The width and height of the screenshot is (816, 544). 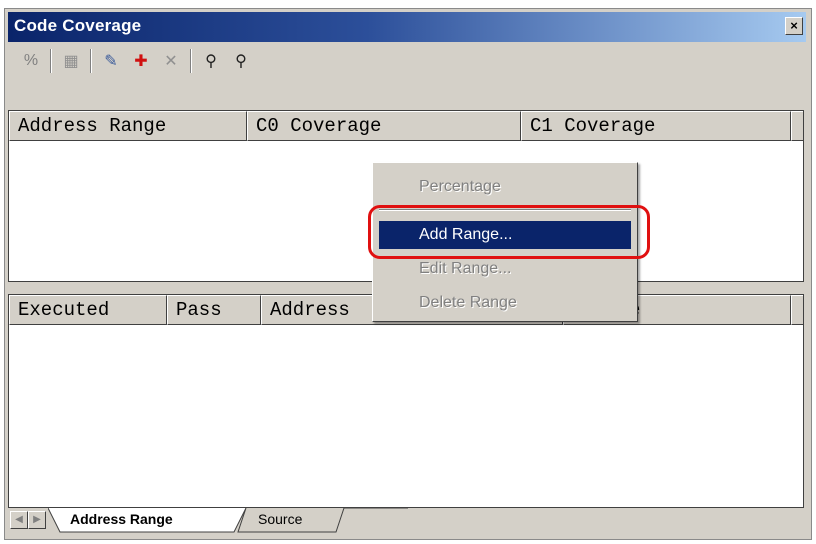 What do you see at coordinates (128, 126) in the screenshot?
I see `column-header-address-range: Address Range` at bounding box center [128, 126].